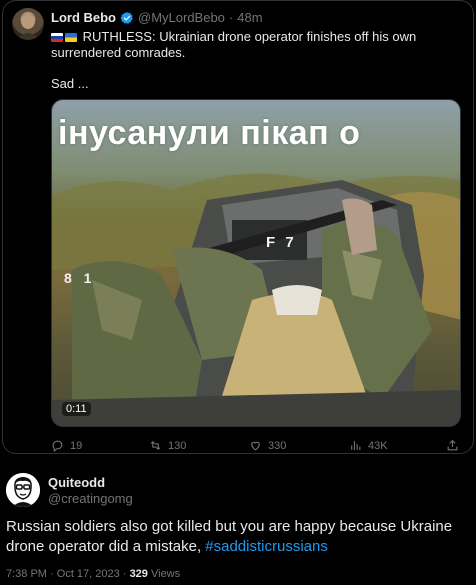 Image resolution: width=476 pixels, height=585 pixels. What do you see at coordinates (138, 574) in the screenshot?
I see `views-count: 329` at bounding box center [138, 574].